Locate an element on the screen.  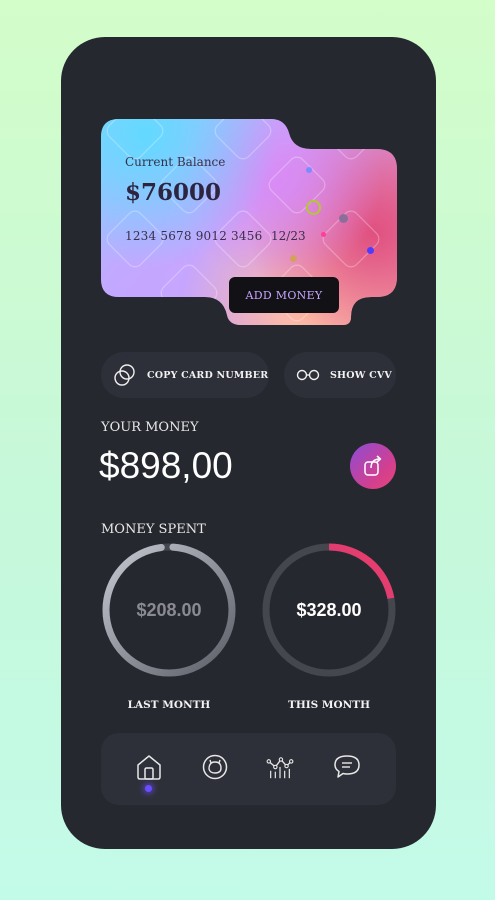
last-month-value: $208.00 is located at coordinates (169, 610).